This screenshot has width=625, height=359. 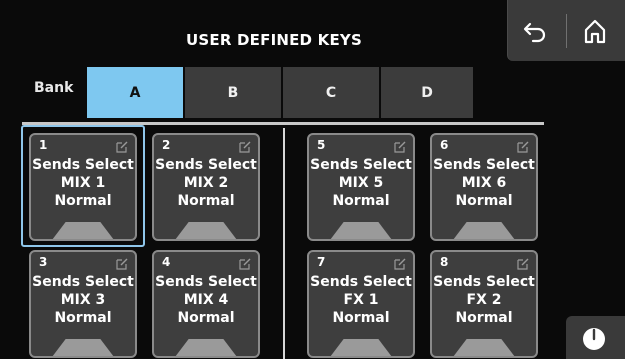 I want to click on home-icon, so click(x=595, y=31).